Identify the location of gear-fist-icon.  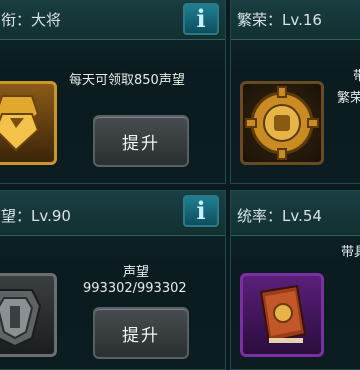
(282, 123).